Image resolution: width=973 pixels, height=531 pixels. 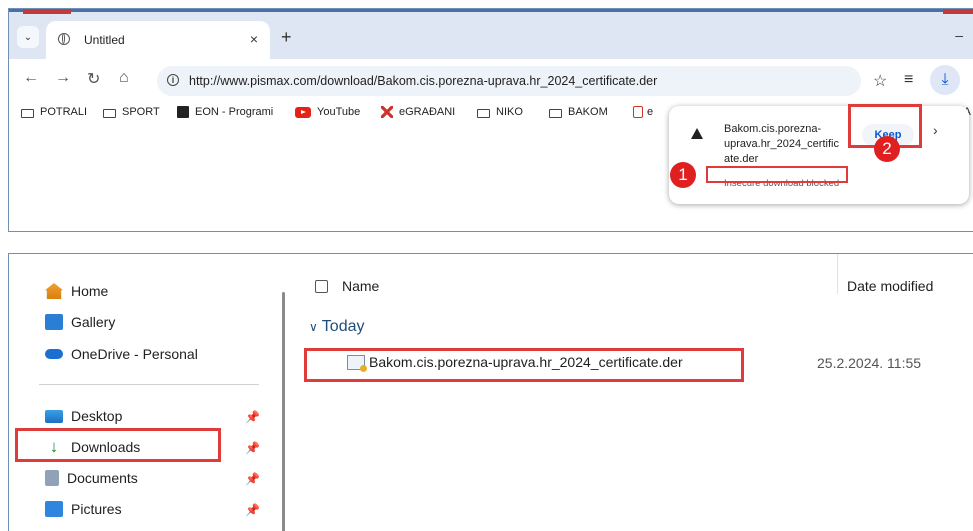 What do you see at coordinates (124, 78) in the screenshot?
I see `home-button: ⌂` at bounding box center [124, 78].